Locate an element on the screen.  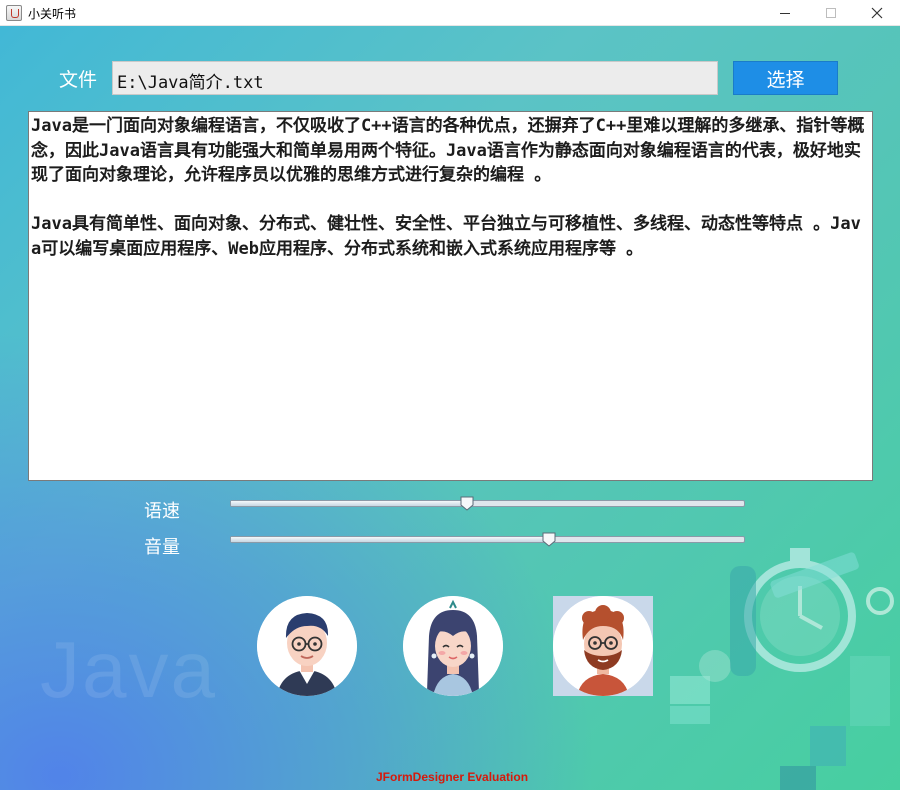
file-path-field: E:\Java简介.txt is located at coordinates (415, 78).